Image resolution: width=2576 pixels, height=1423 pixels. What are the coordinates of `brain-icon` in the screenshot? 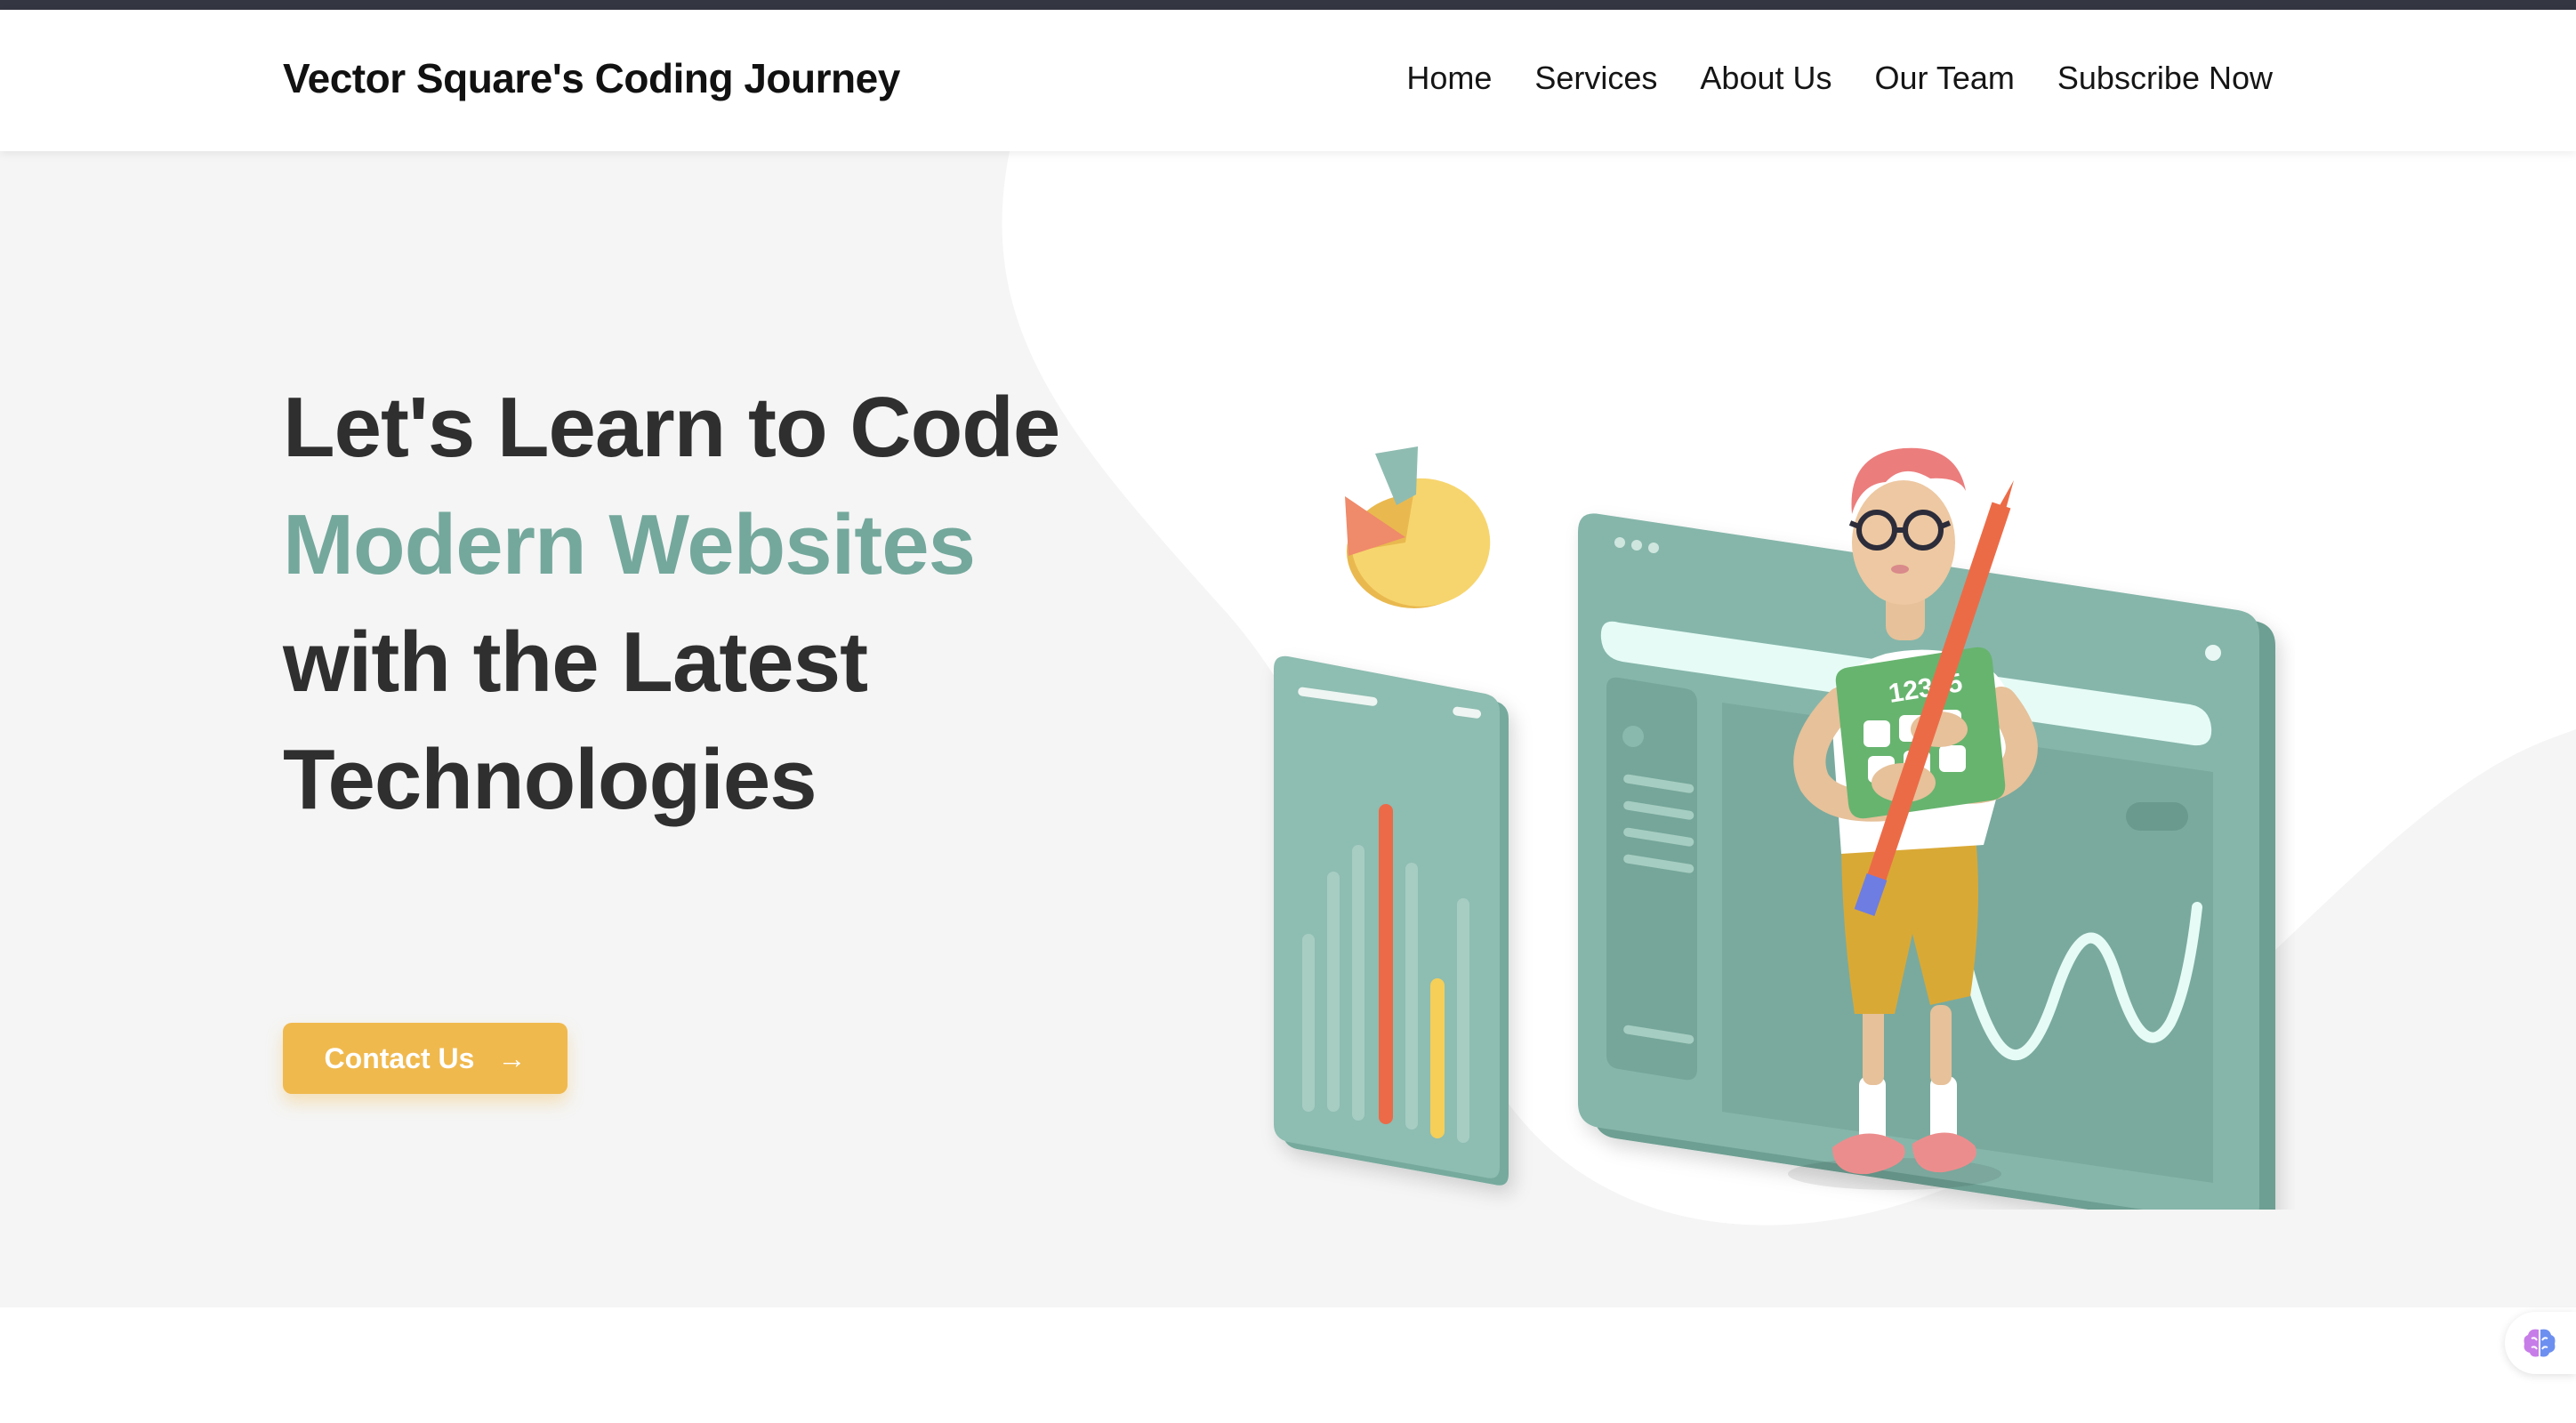 It's located at (2540, 1343).